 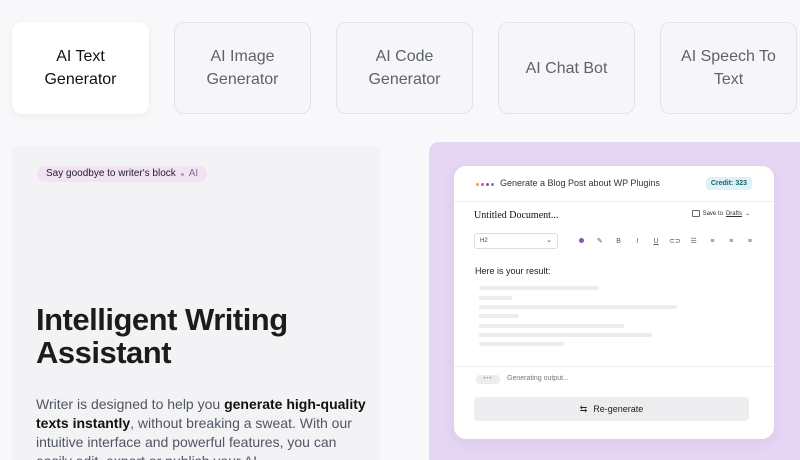 What do you see at coordinates (242, 68) in the screenshot?
I see `tab-ai-image-generator: AI Image Generator` at bounding box center [242, 68].